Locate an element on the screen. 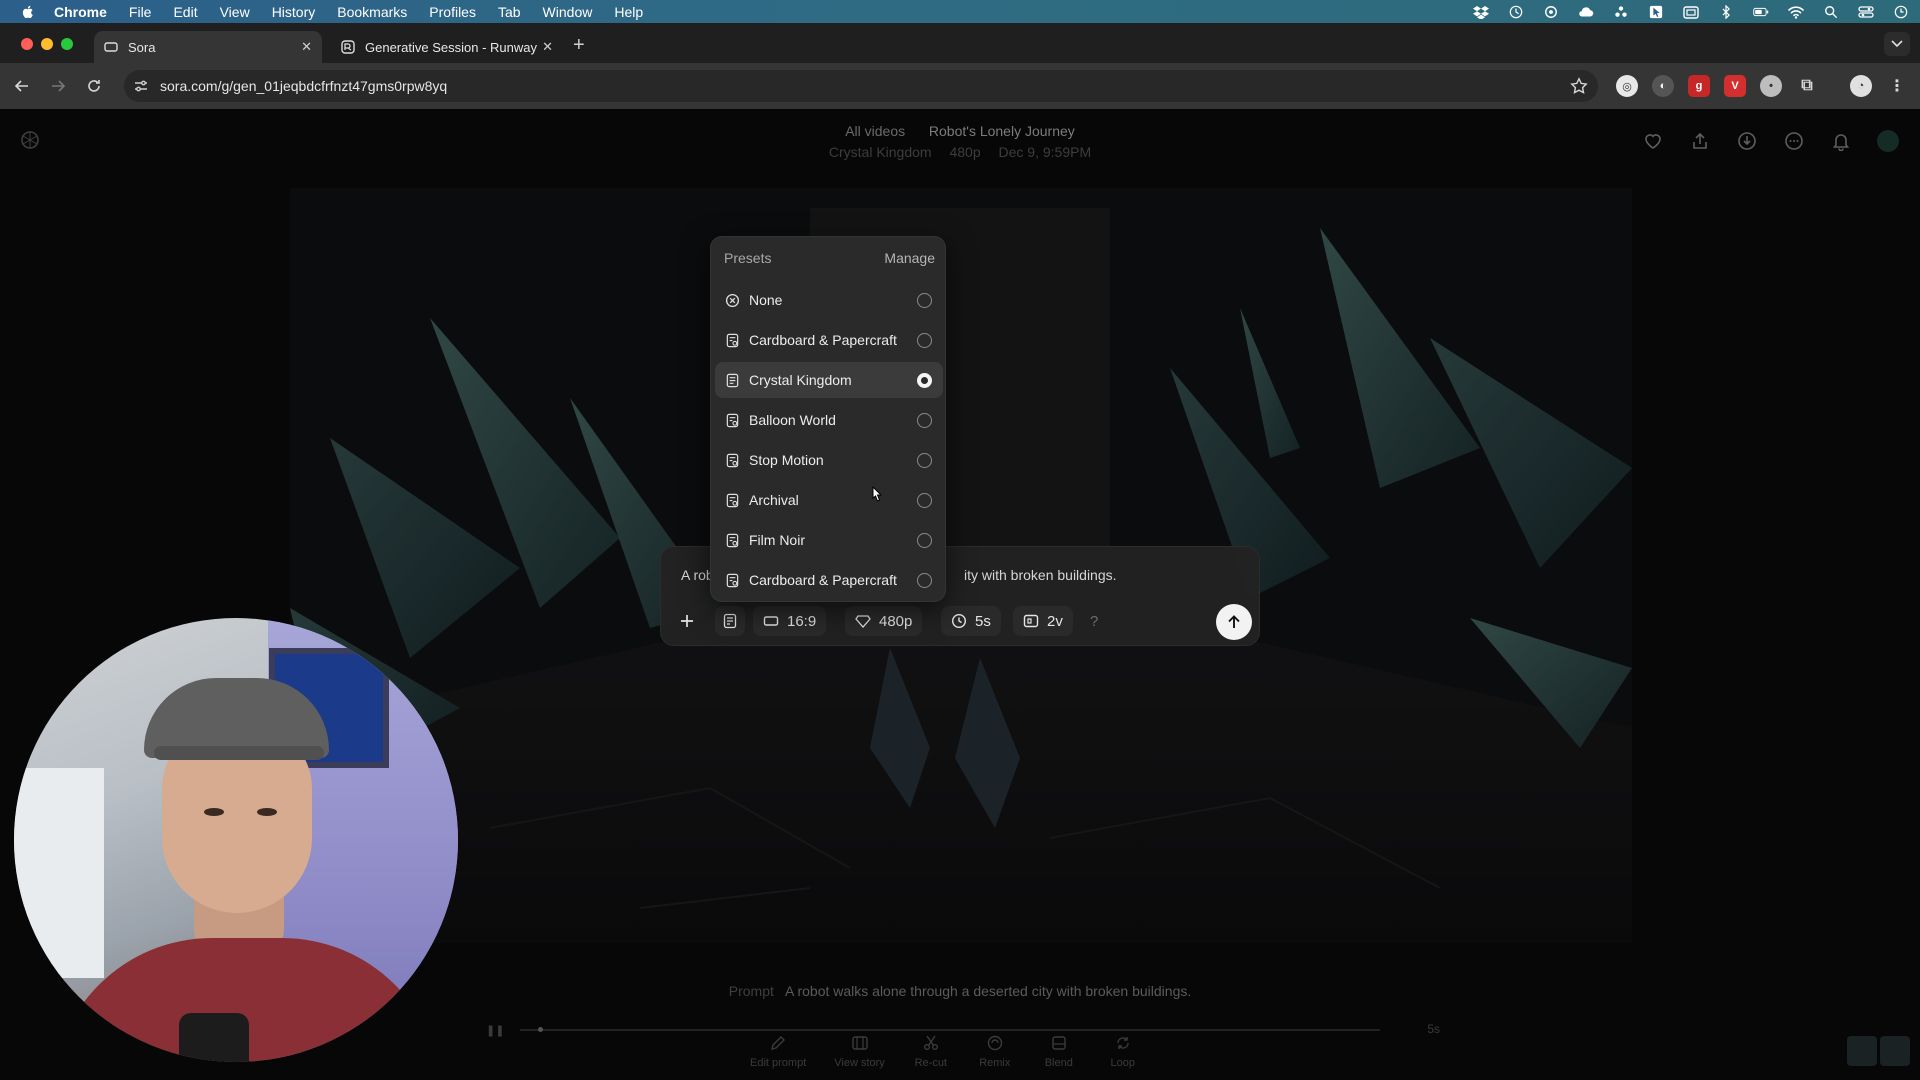  breadcrumb-all-videos: All videos is located at coordinates (875, 131).